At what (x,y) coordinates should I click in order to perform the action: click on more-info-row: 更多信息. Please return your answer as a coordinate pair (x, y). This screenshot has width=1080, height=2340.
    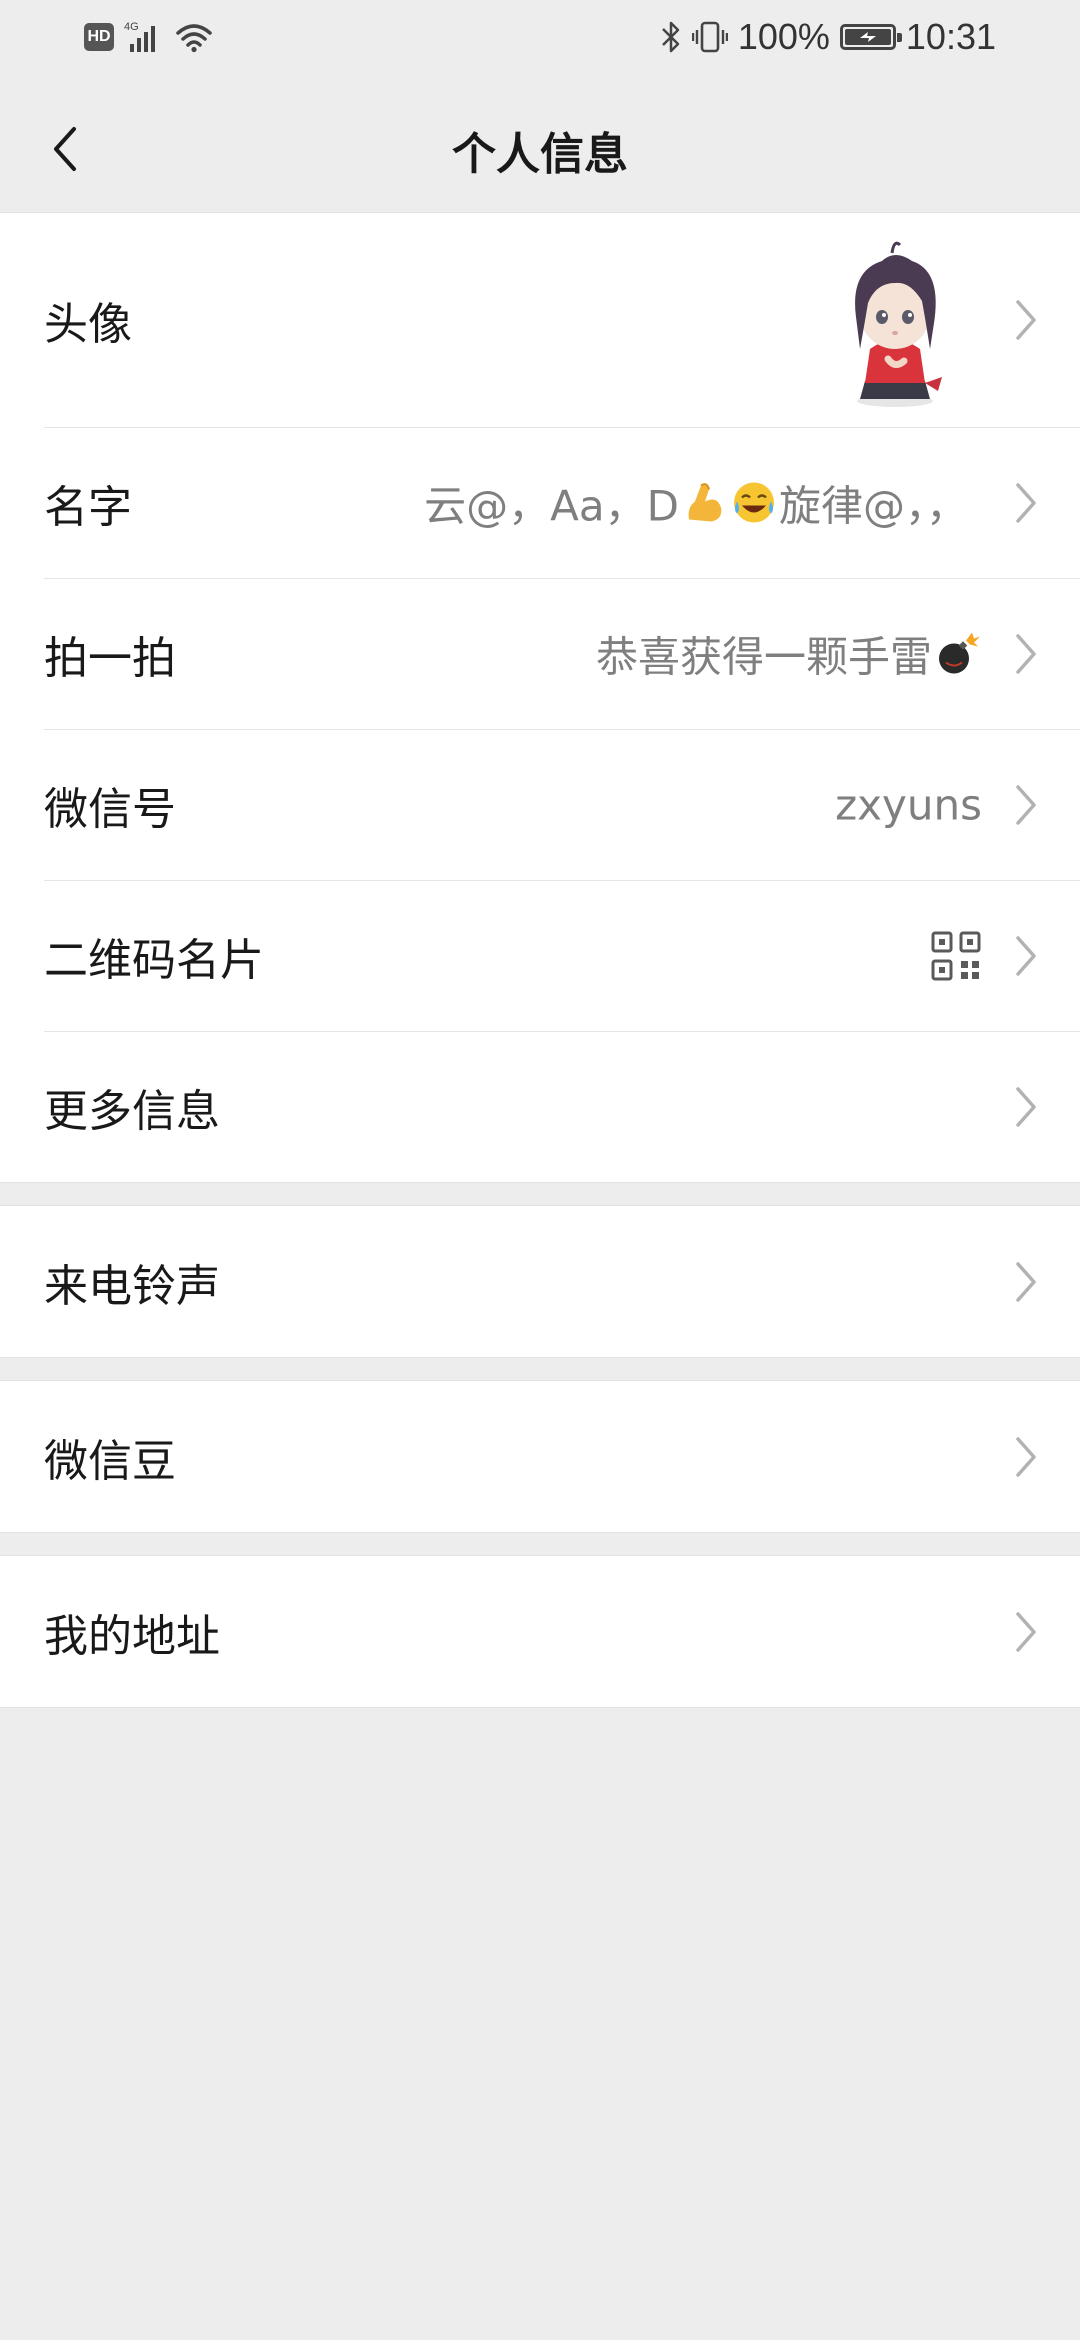
    Looking at the image, I should click on (540, 1106).